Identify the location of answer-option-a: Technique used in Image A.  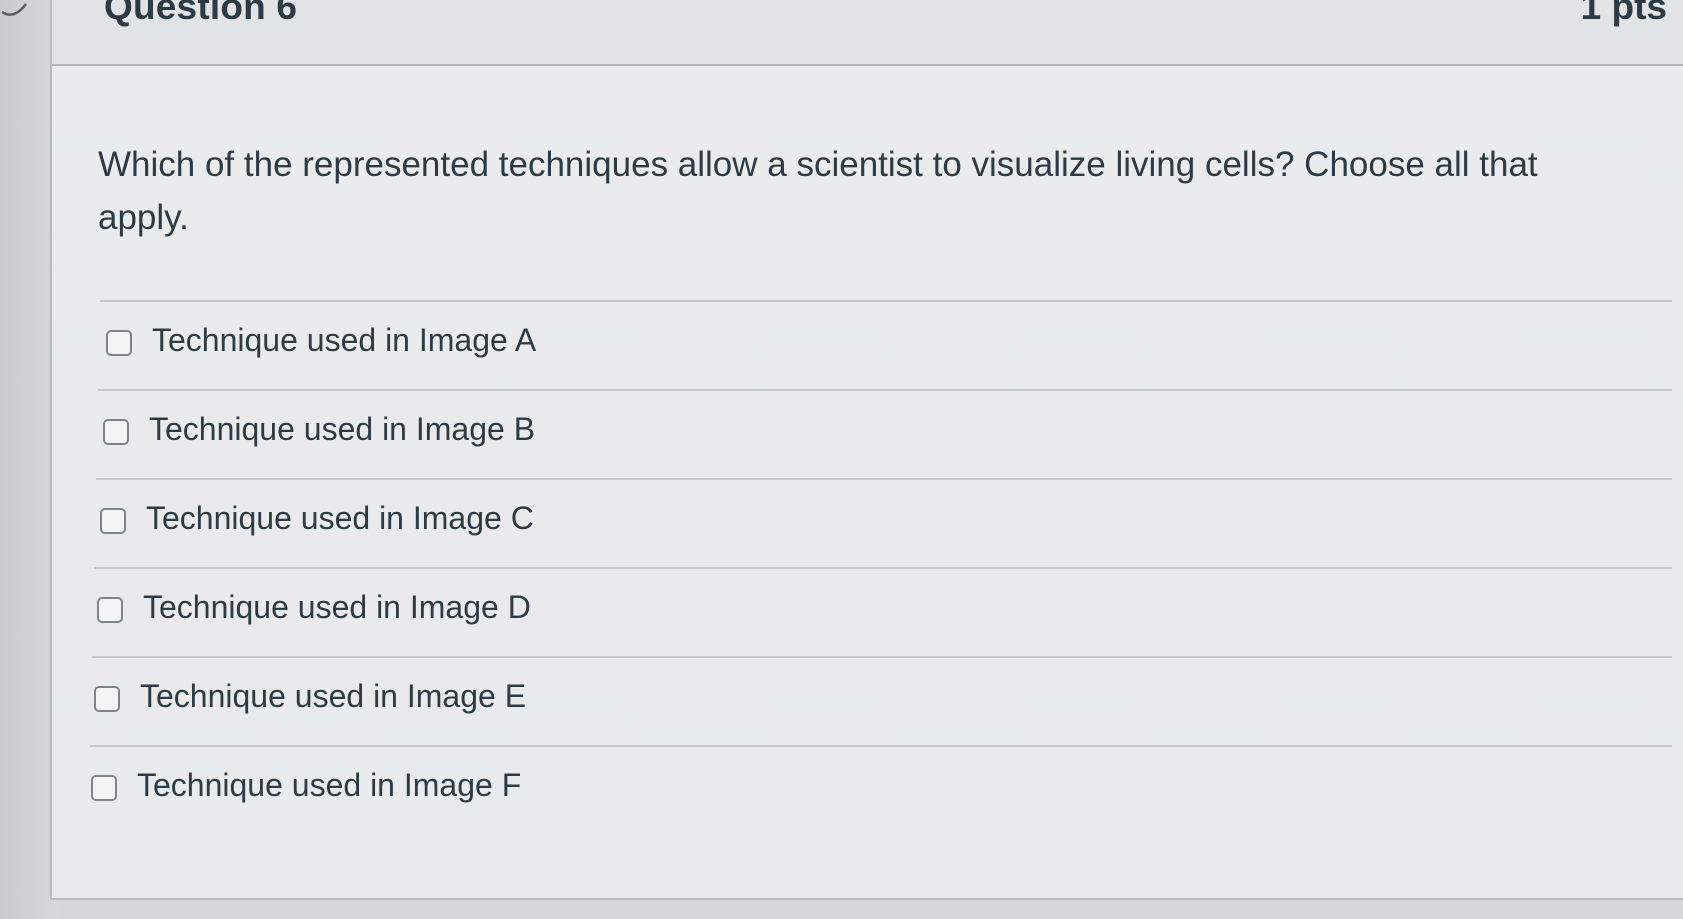
(886, 344).